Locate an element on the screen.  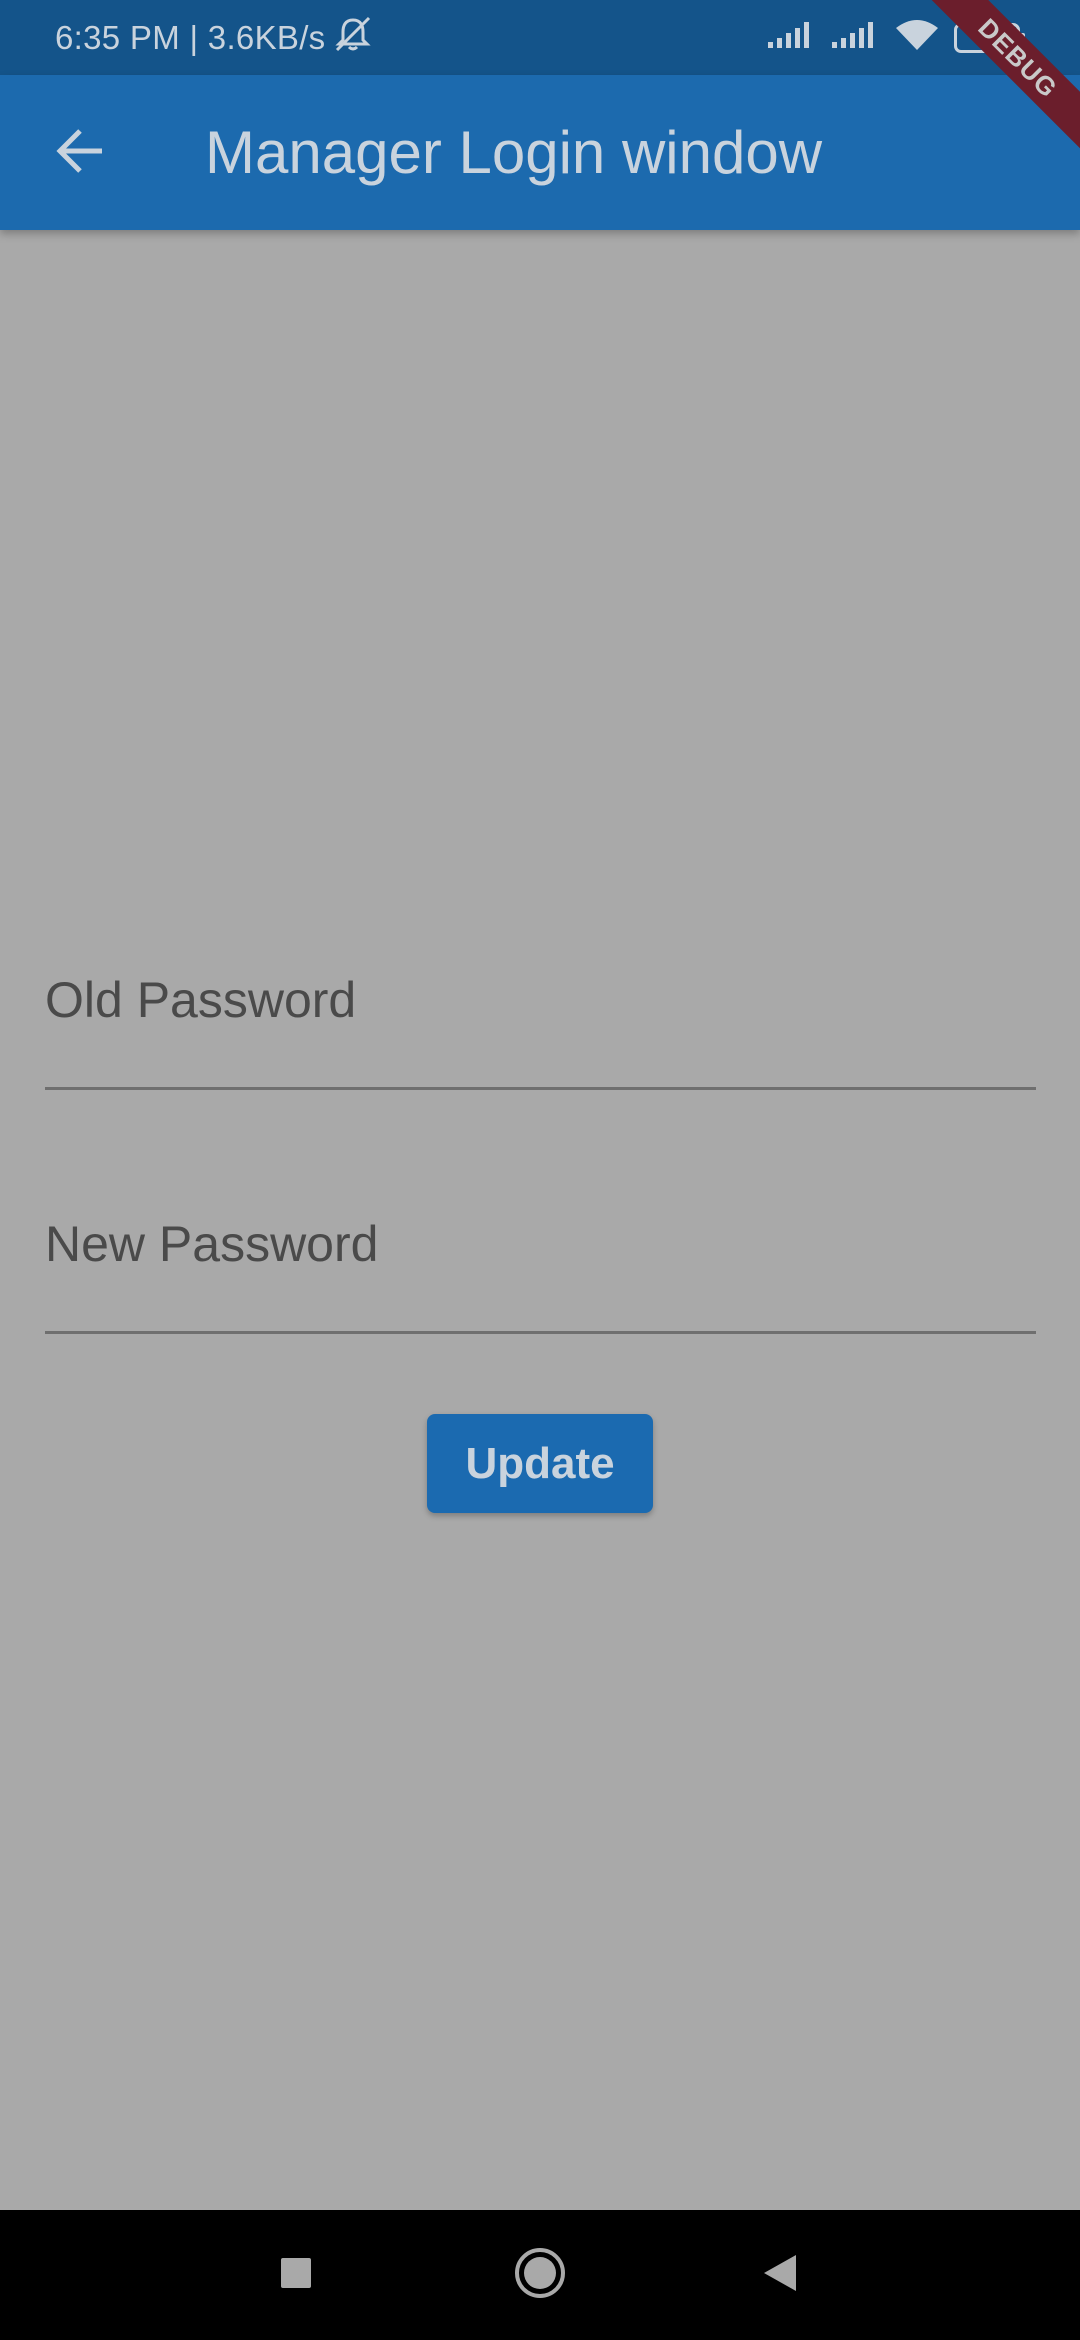
status-time: 6:35 PM | 3.6KB/s is located at coordinates (190, 37).